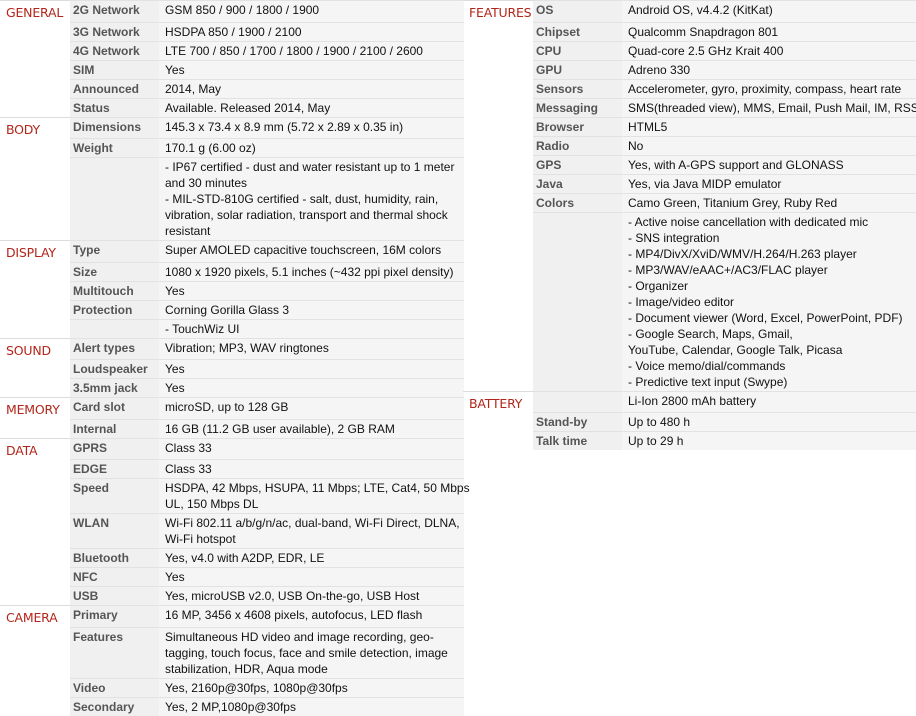 Image resolution: width=916 pixels, height=716 pixels. Describe the element at coordinates (210, 148) in the screenshot. I see `spec-value-line: 170.1 g (6.00 oz)` at that location.